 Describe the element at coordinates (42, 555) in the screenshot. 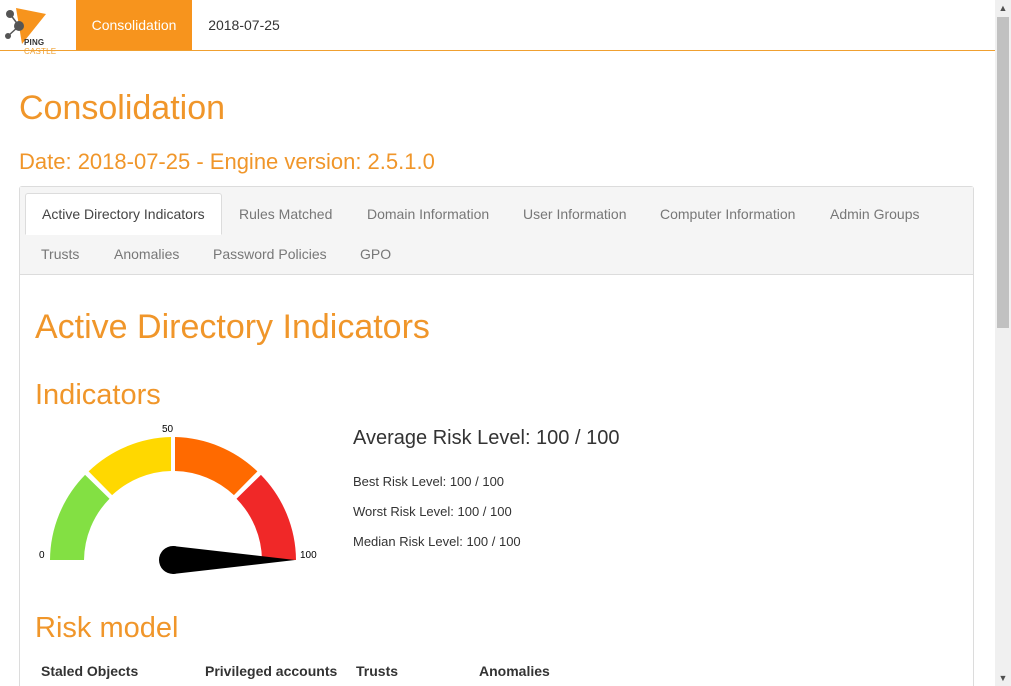

I see `gauge-min-label: 0` at that location.